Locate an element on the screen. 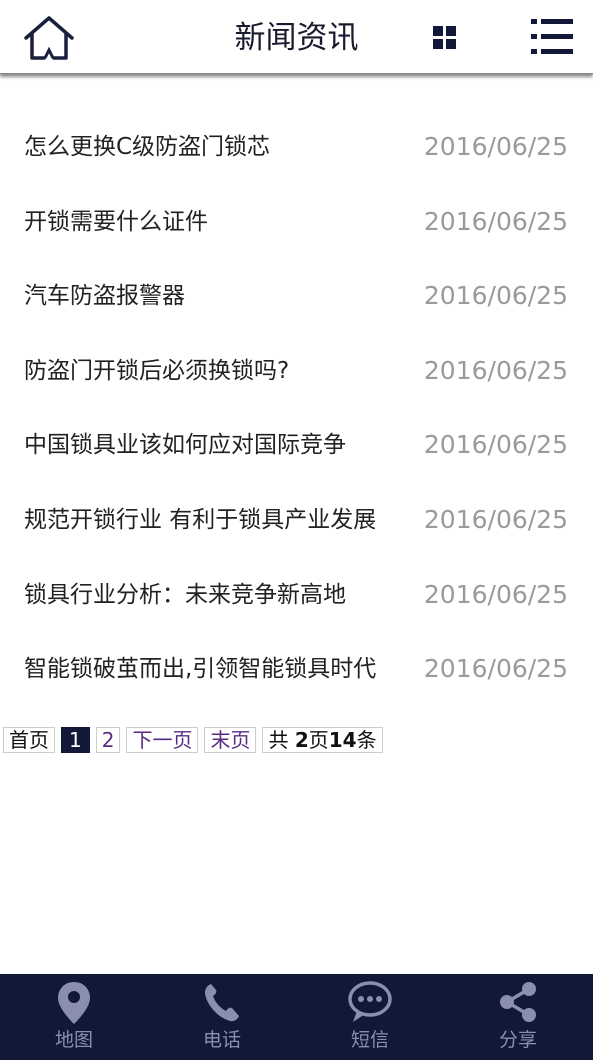 Image resolution: width=593 pixels, height=1060 pixels. news-item: 中国锁具业该如何应对国际竞争 2016/06/25 is located at coordinates (296, 445).